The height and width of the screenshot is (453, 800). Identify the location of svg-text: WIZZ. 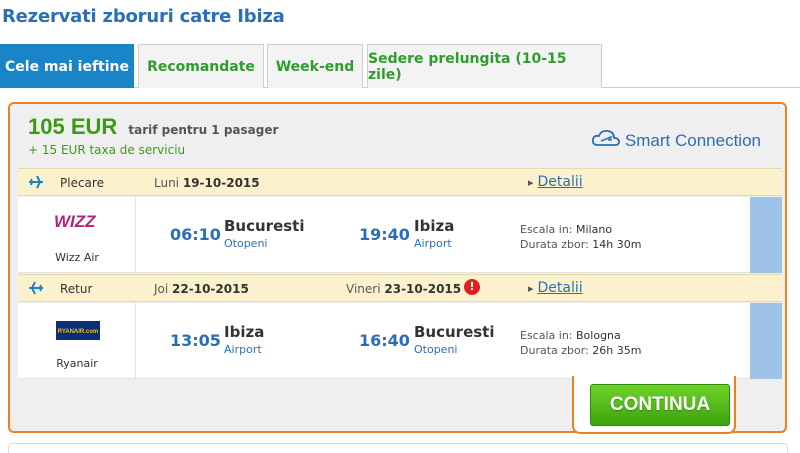
(75, 221).